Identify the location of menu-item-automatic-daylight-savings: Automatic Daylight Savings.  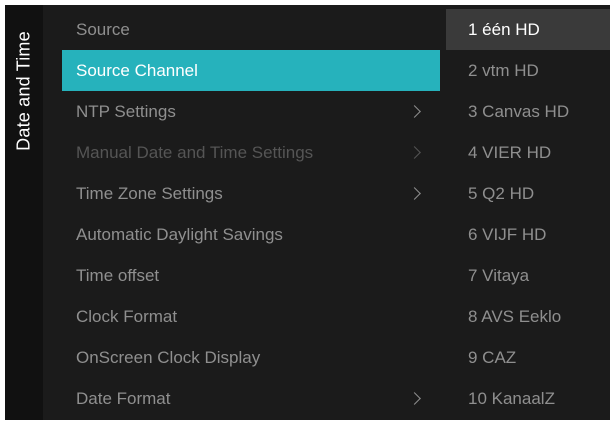
(251, 234).